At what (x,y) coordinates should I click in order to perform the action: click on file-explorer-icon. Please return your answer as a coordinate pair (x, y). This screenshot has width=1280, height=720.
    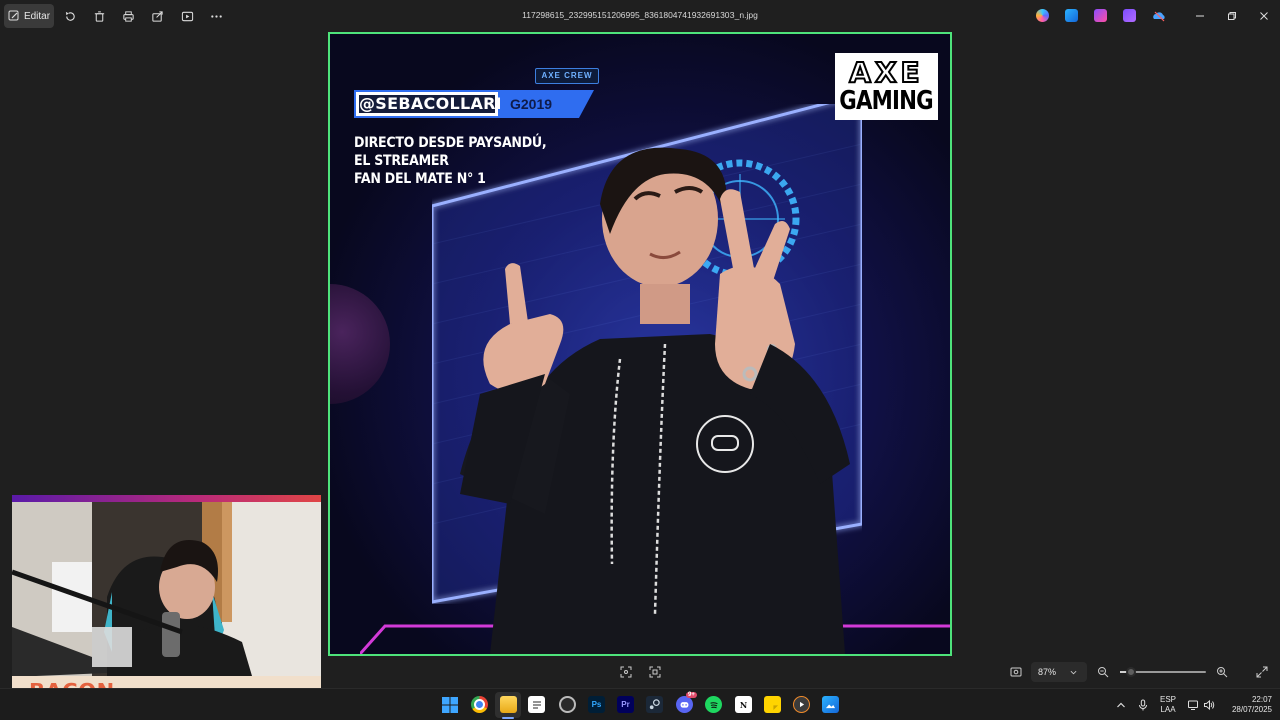
    Looking at the image, I should click on (508, 704).